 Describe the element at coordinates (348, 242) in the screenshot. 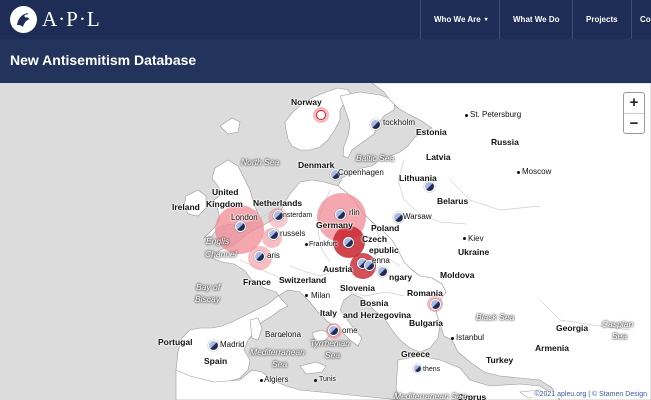

I see `pin-prague` at that location.